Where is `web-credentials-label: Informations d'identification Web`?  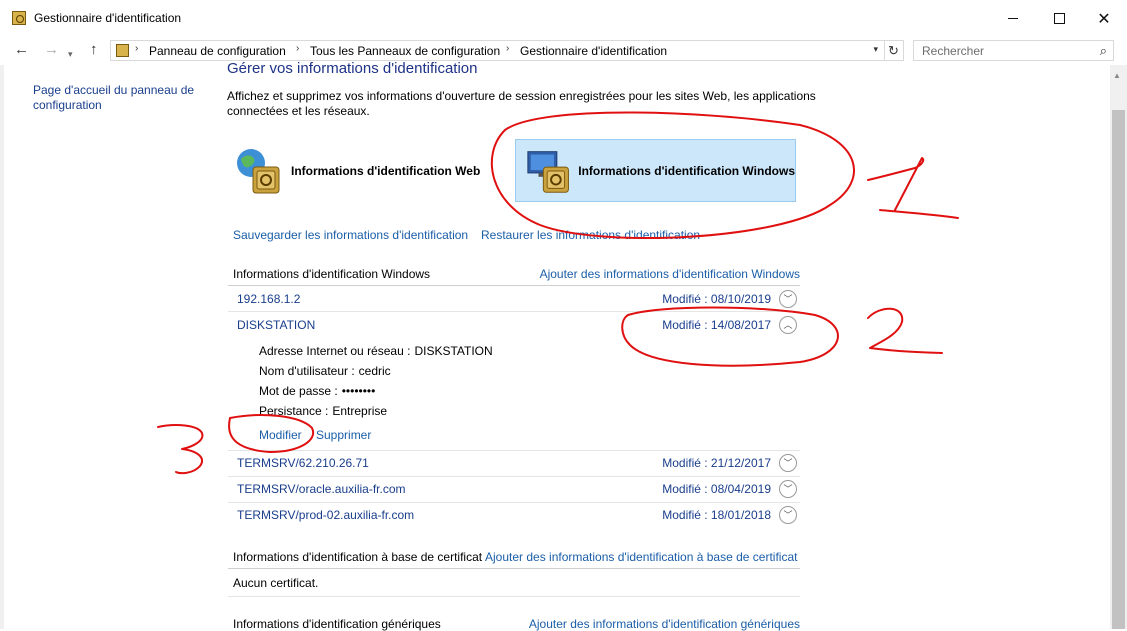
web-credentials-label: Informations d'identification Web is located at coordinates (386, 170).